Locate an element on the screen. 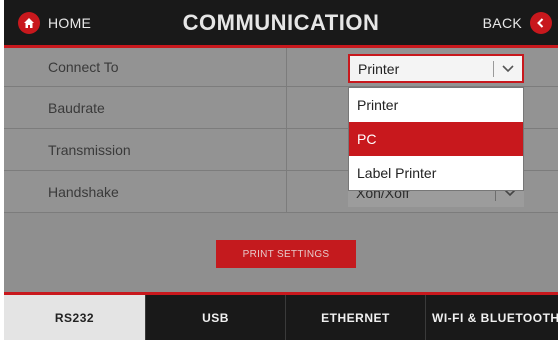 Image resolution: width=558 pixels, height=340 pixels. tab-rs232: RS232 is located at coordinates (75, 317).